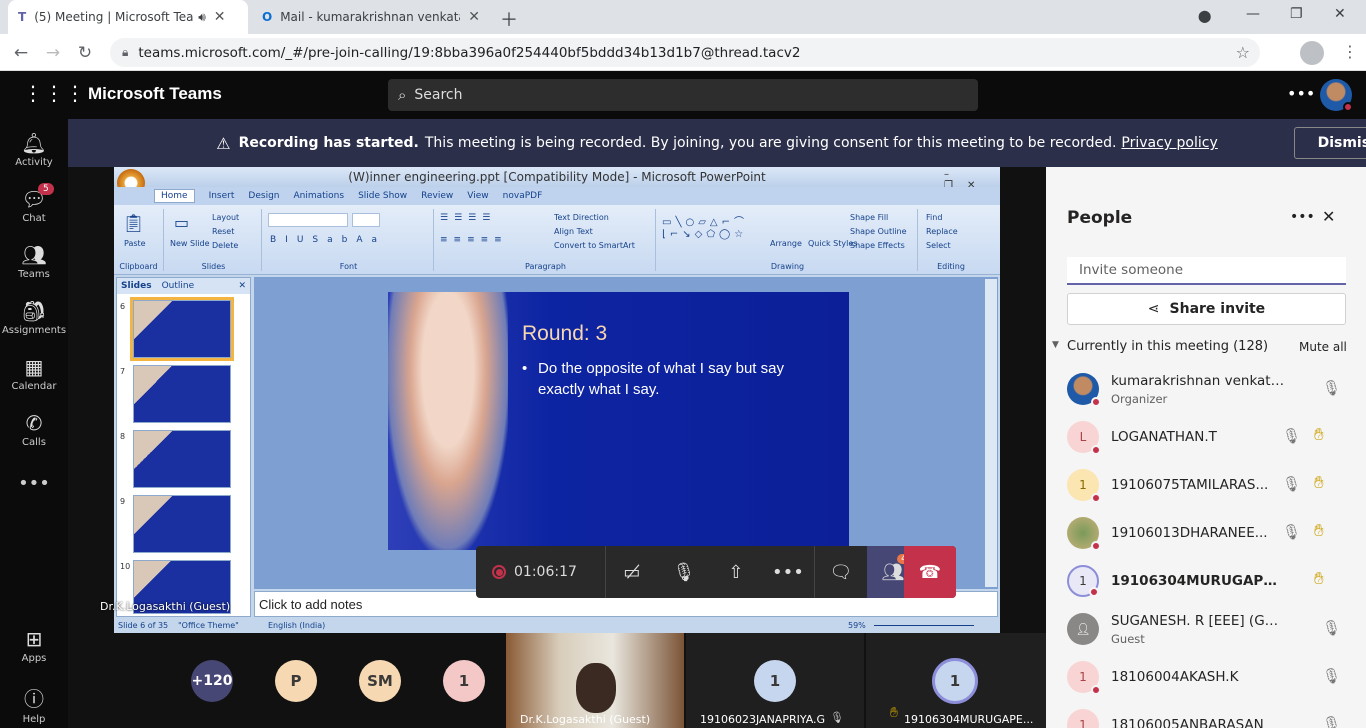  I want to click on participant-row: 1 19106304MURUGAPERU... ✋︎, so click(1206, 581).